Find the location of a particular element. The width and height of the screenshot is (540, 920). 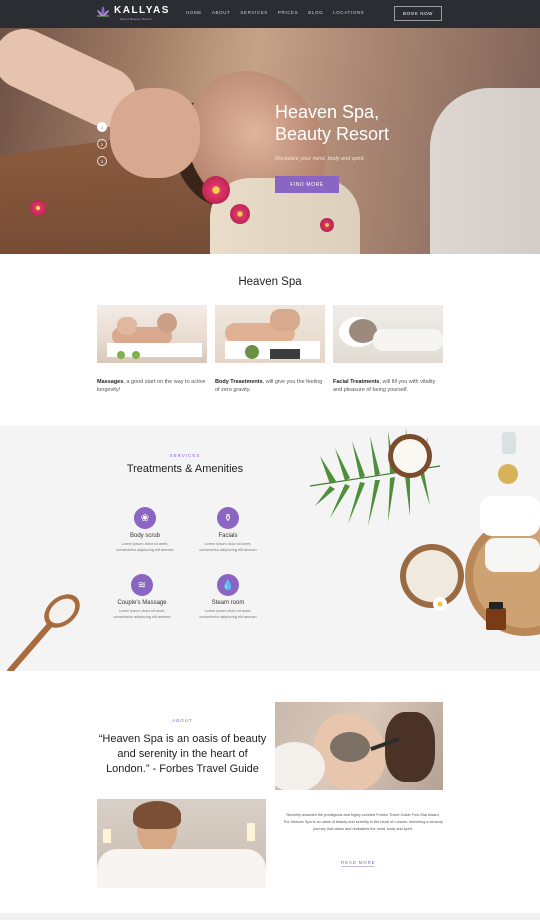

hero-title: Heaven Spa, Beauty Resort is located at coordinates (332, 123).